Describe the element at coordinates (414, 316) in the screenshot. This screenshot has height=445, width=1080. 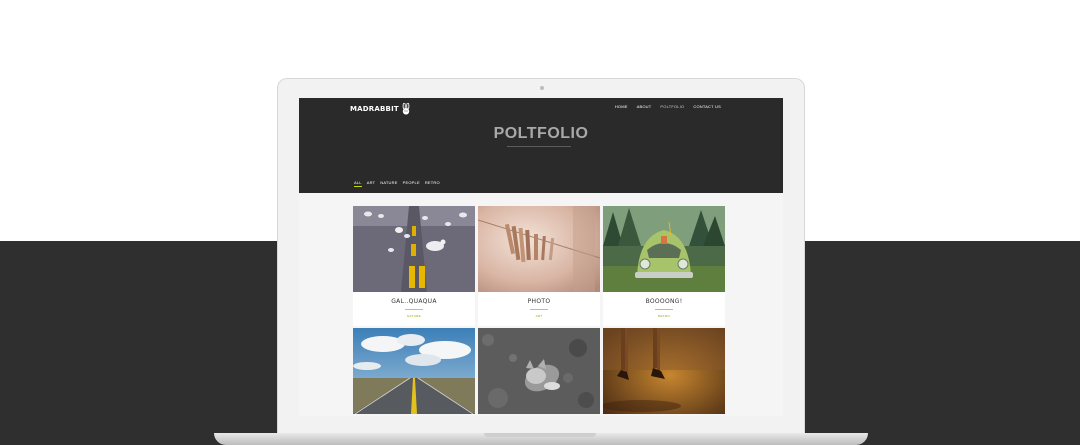
I see `card-tag: NATURE` at that location.